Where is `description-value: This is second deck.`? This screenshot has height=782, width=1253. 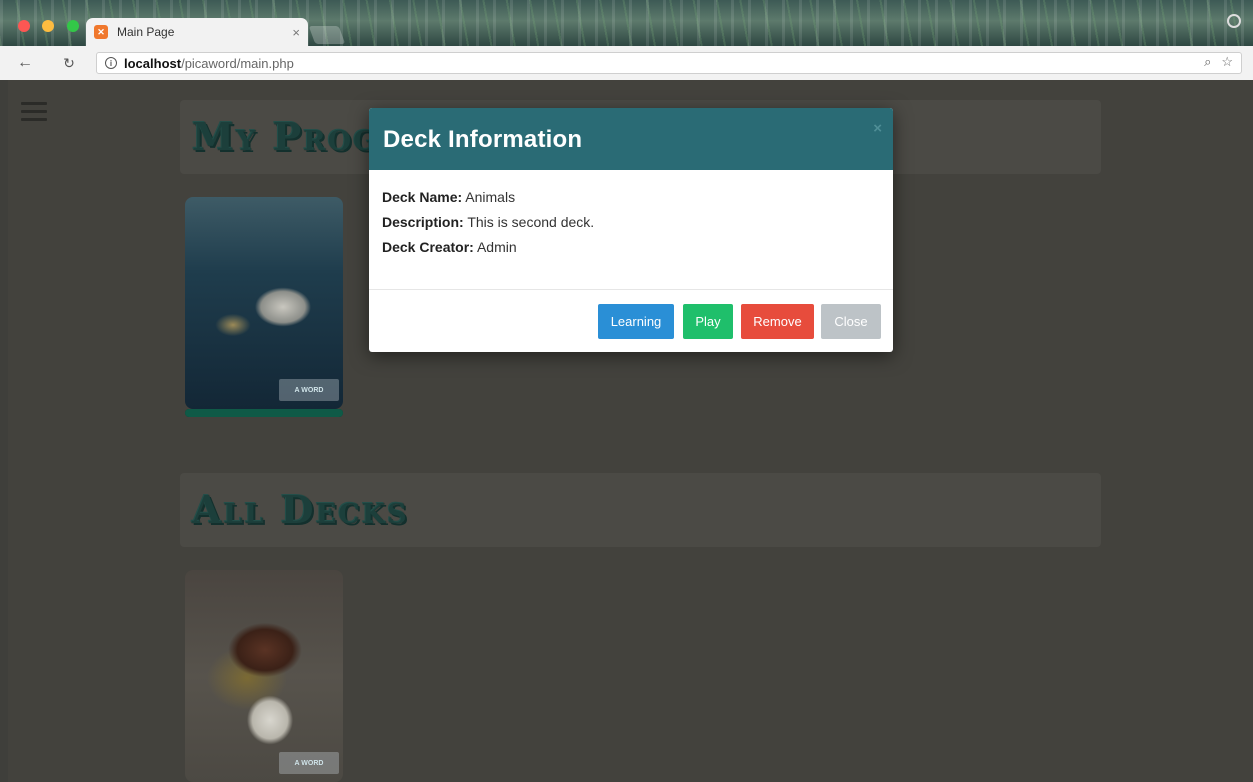
description-value: This is second deck. is located at coordinates (531, 222).